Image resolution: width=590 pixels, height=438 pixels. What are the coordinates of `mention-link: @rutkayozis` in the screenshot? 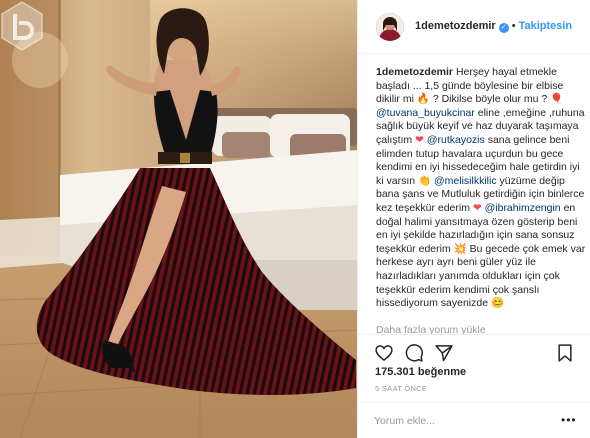 It's located at (456, 140).